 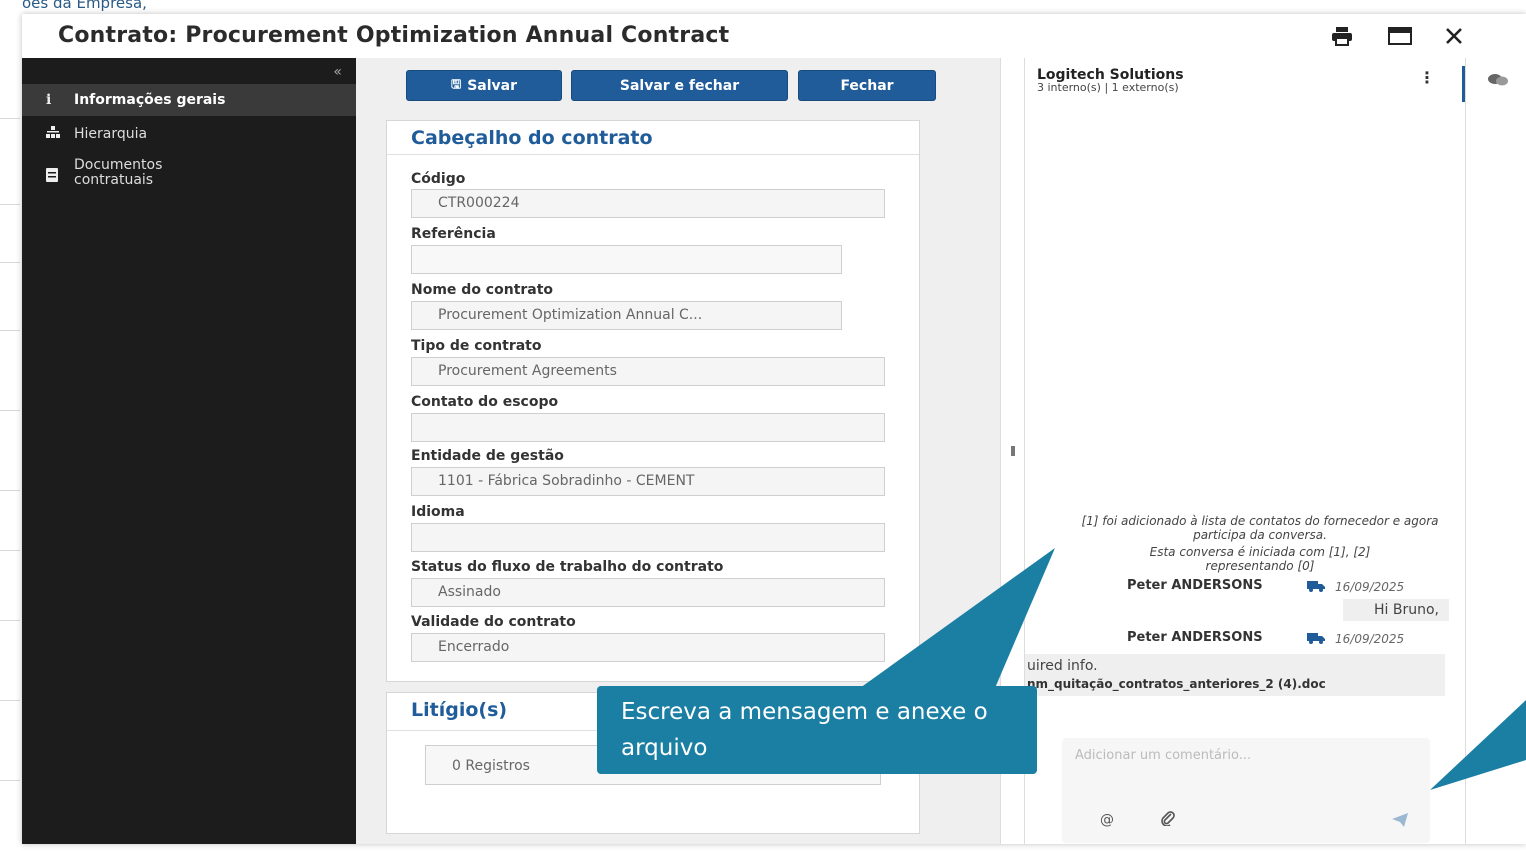 I want to click on callout-arrow-secondary, so click(x=1478, y=745).